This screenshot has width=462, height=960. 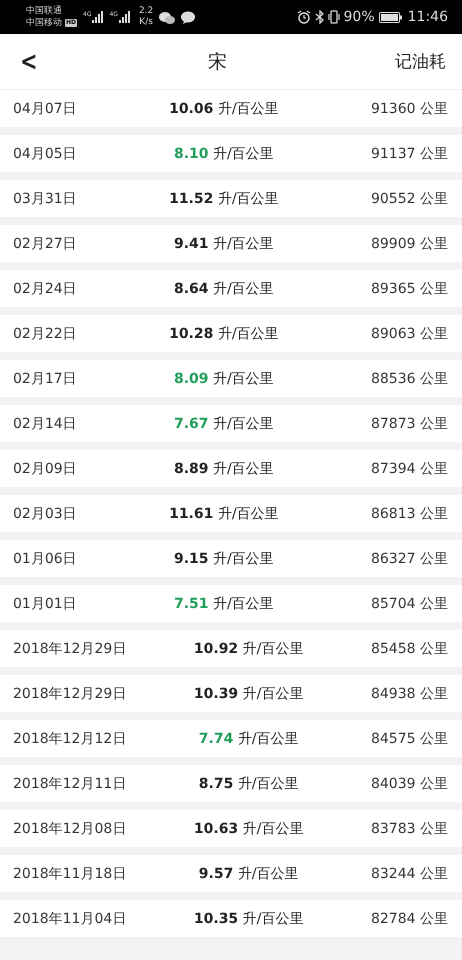 What do you see at coordinates (217, 62) in the screenshot?
I see `page-title: 宋` at bounding box center [217, 62].